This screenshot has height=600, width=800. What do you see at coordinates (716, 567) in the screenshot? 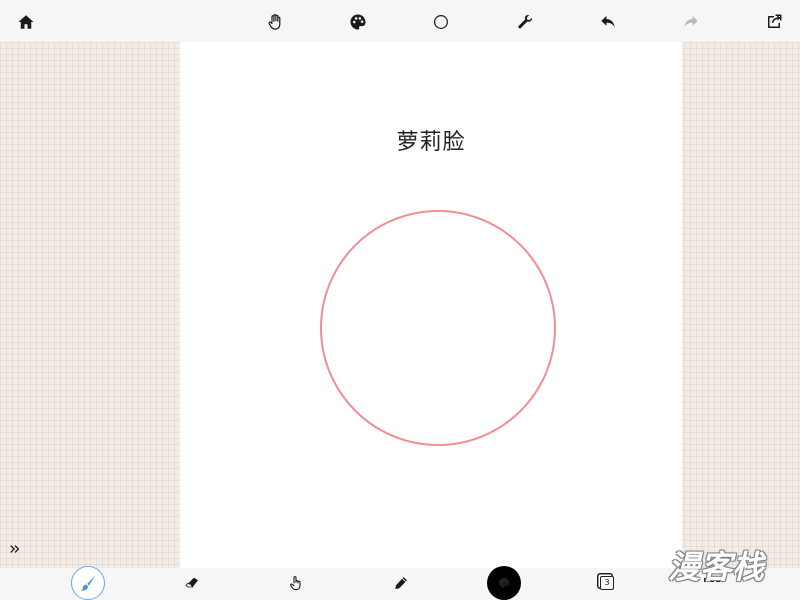
I see `watermark-logo: 漫客栈` at bounding box center [716, 567].